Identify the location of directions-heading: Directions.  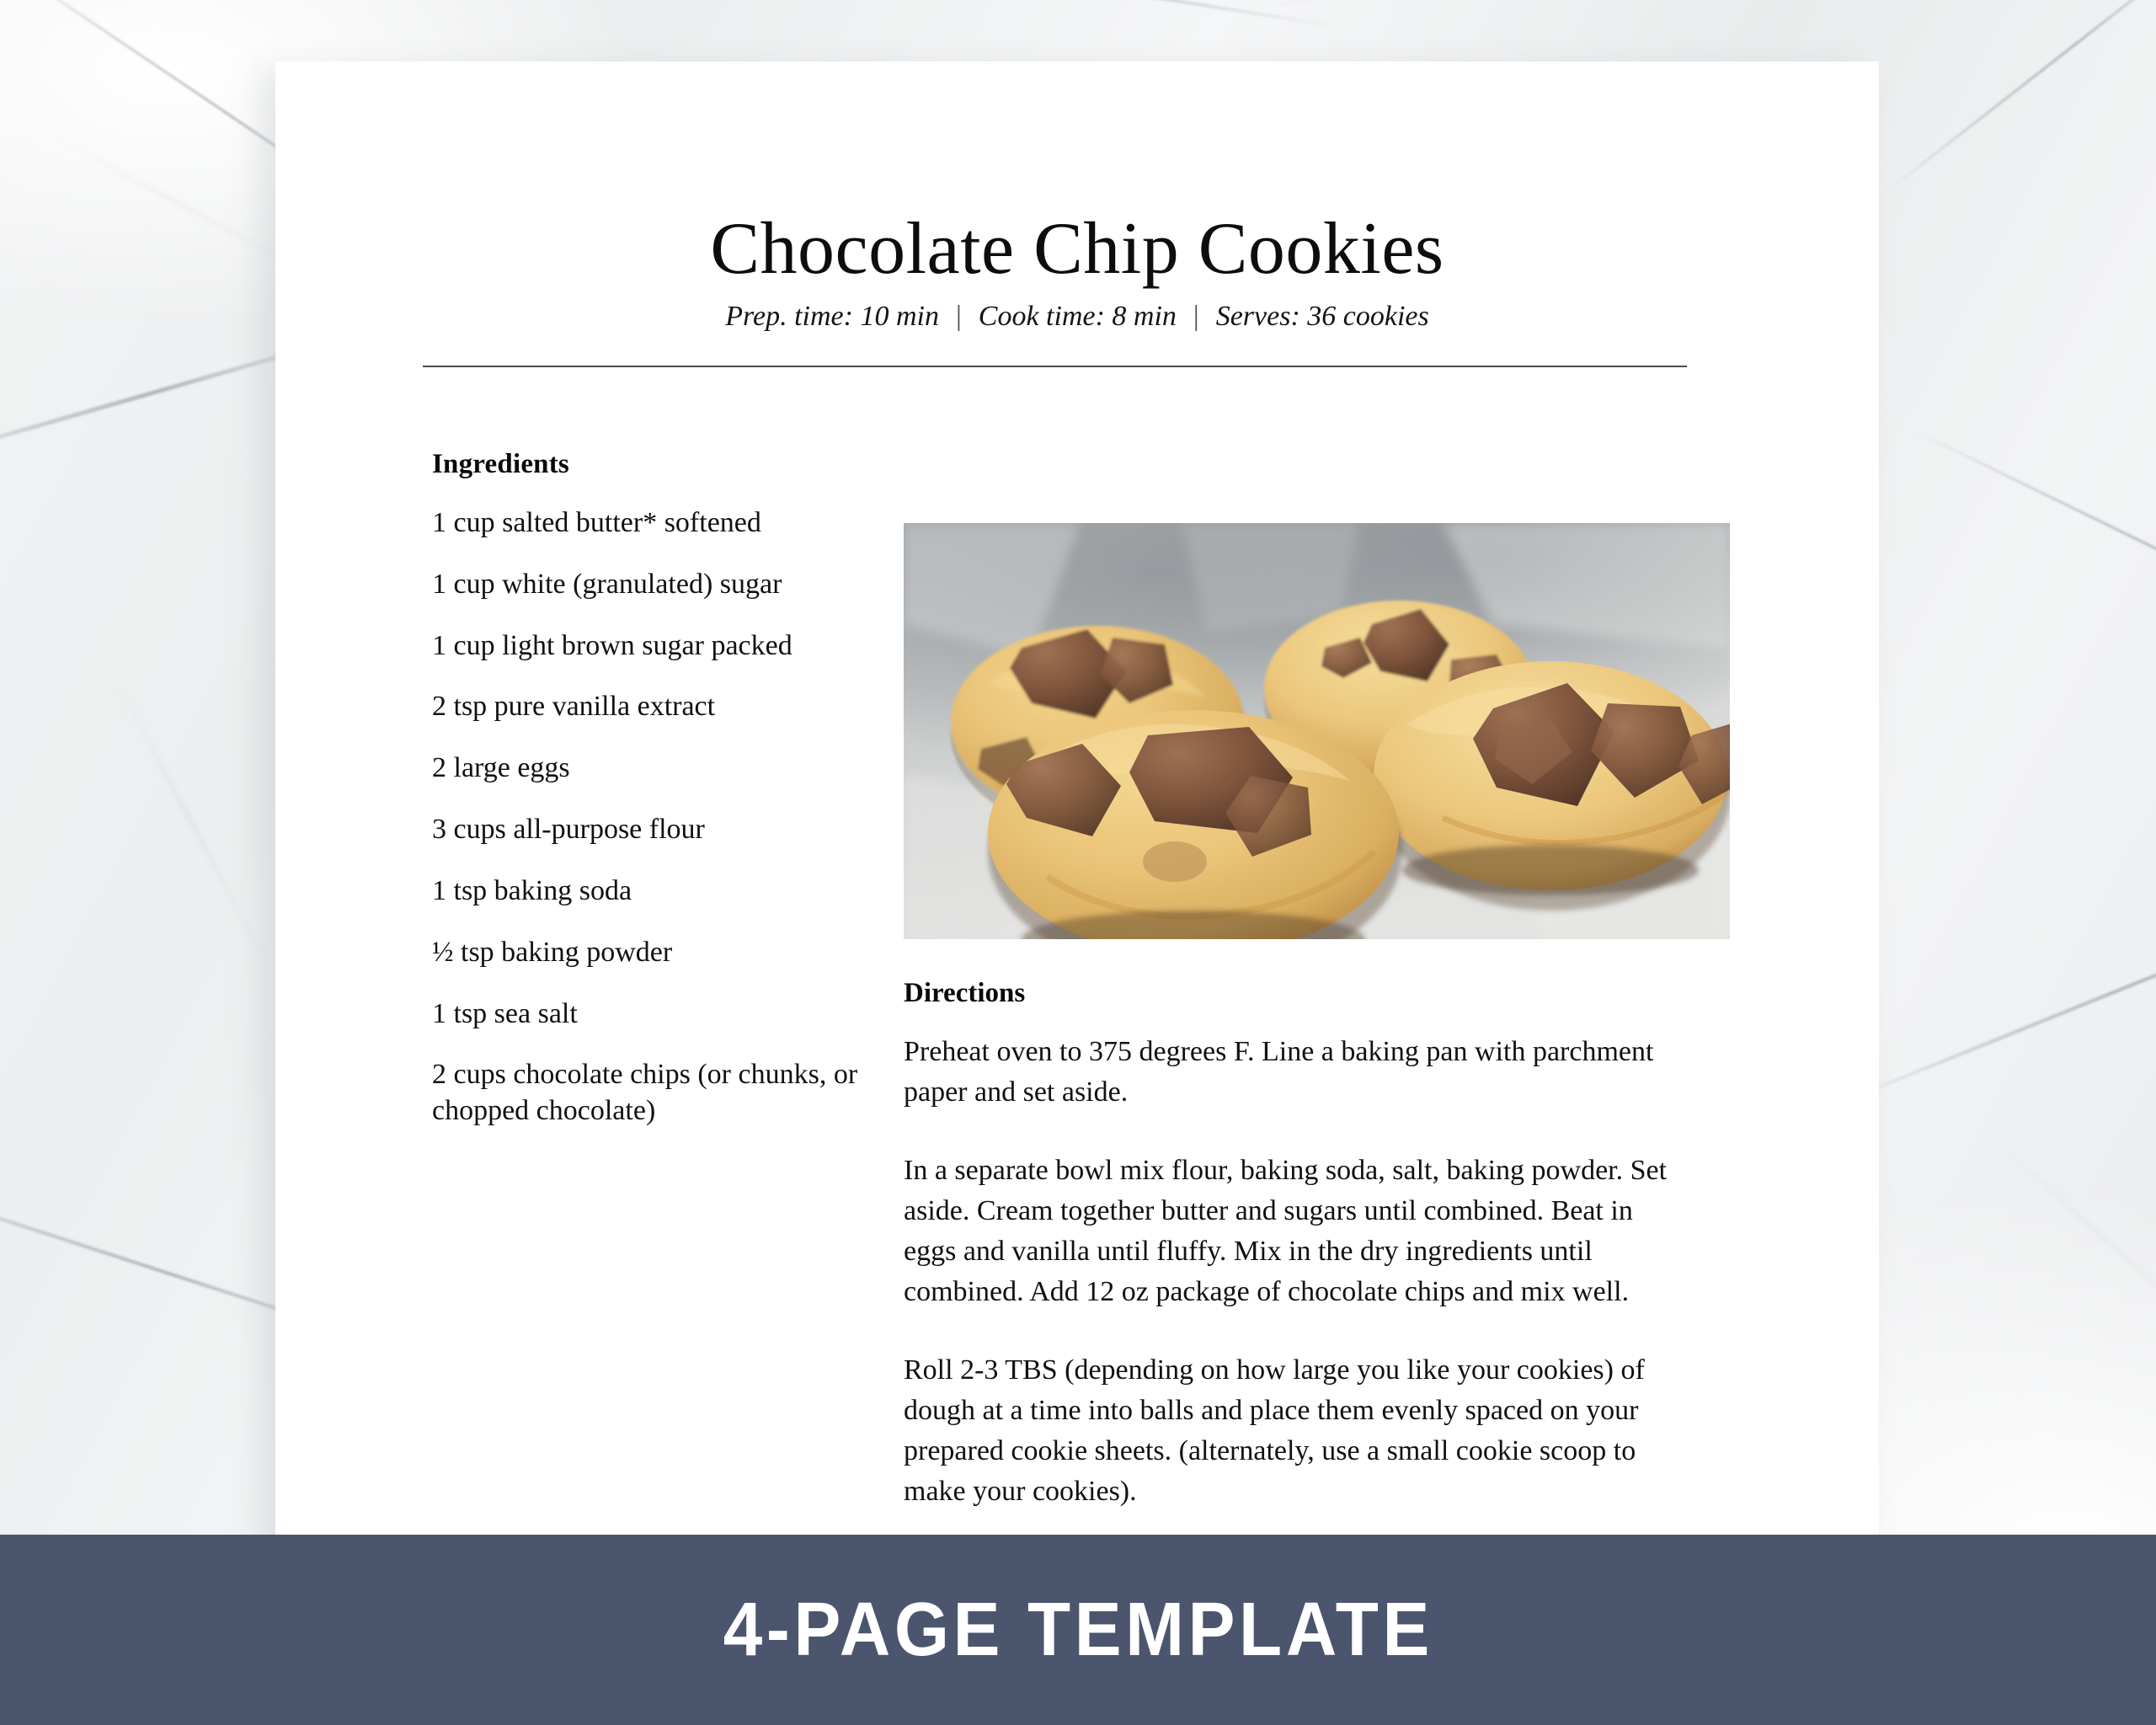
(965, 993).